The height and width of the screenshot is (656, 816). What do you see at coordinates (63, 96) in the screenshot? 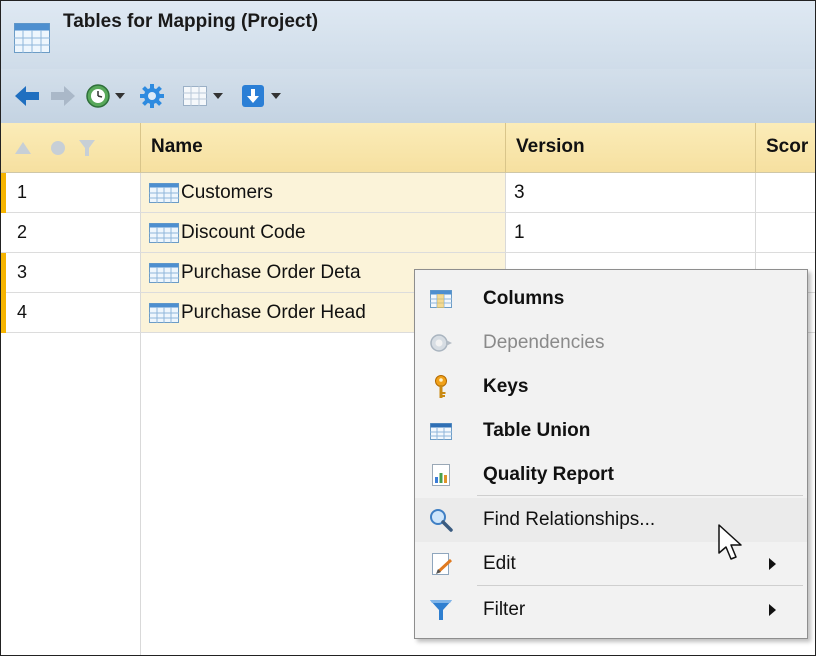
I see `forward-arrow-icon` at bounding box center [63, 96].